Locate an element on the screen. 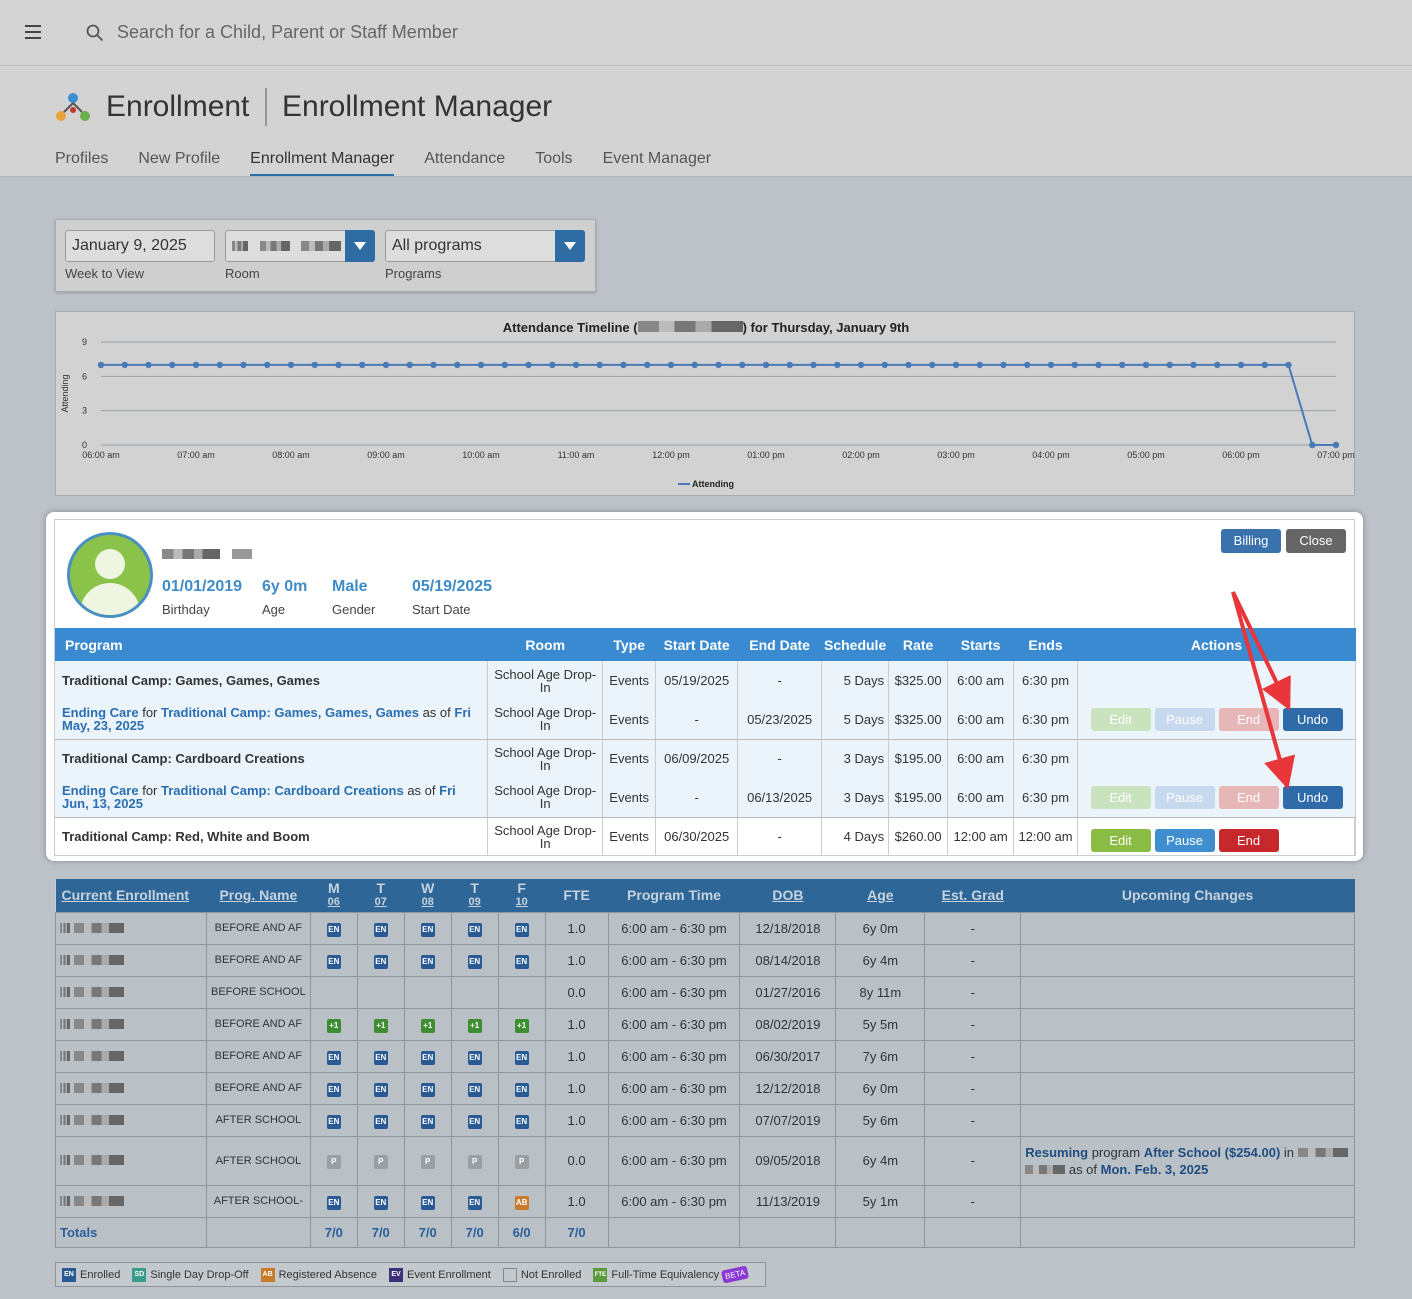 This screenshot has width=1412, height=1299. col-thu: T 09 is located at coordinates (475, 895).